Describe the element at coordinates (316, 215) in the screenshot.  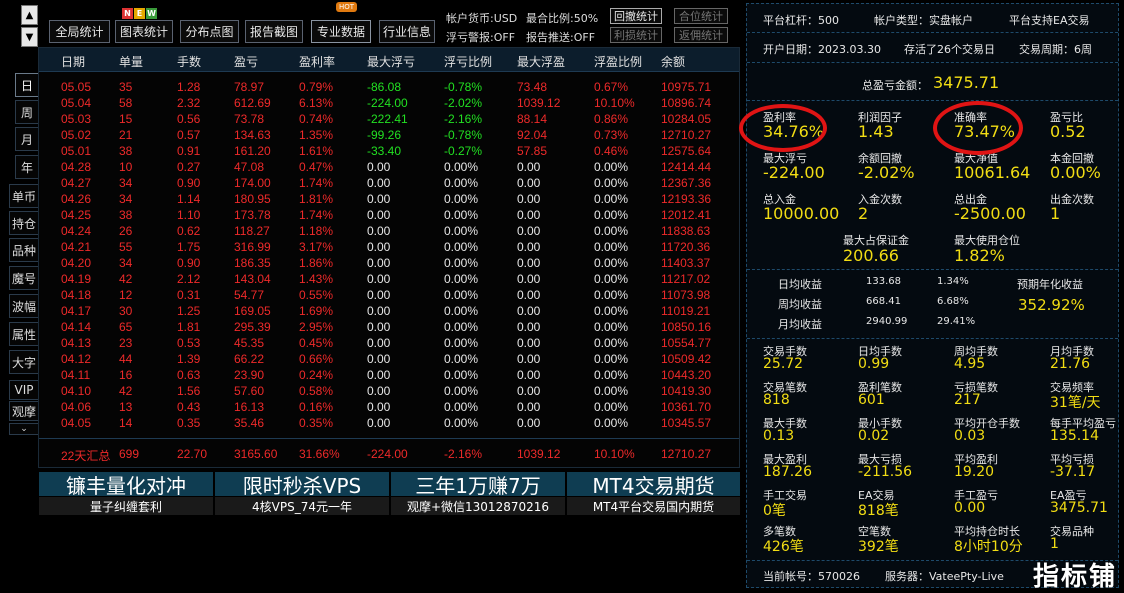
I see `cell-rate: 1.74%` at that location.